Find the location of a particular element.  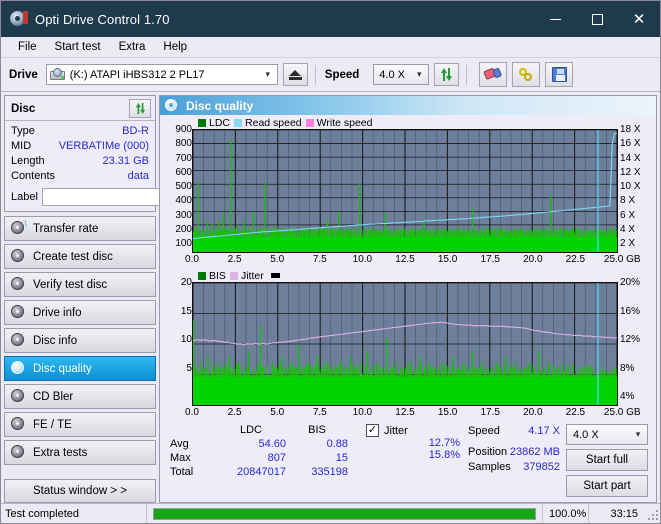

position-value: 23862 MB is located at coordinates (534, 452).